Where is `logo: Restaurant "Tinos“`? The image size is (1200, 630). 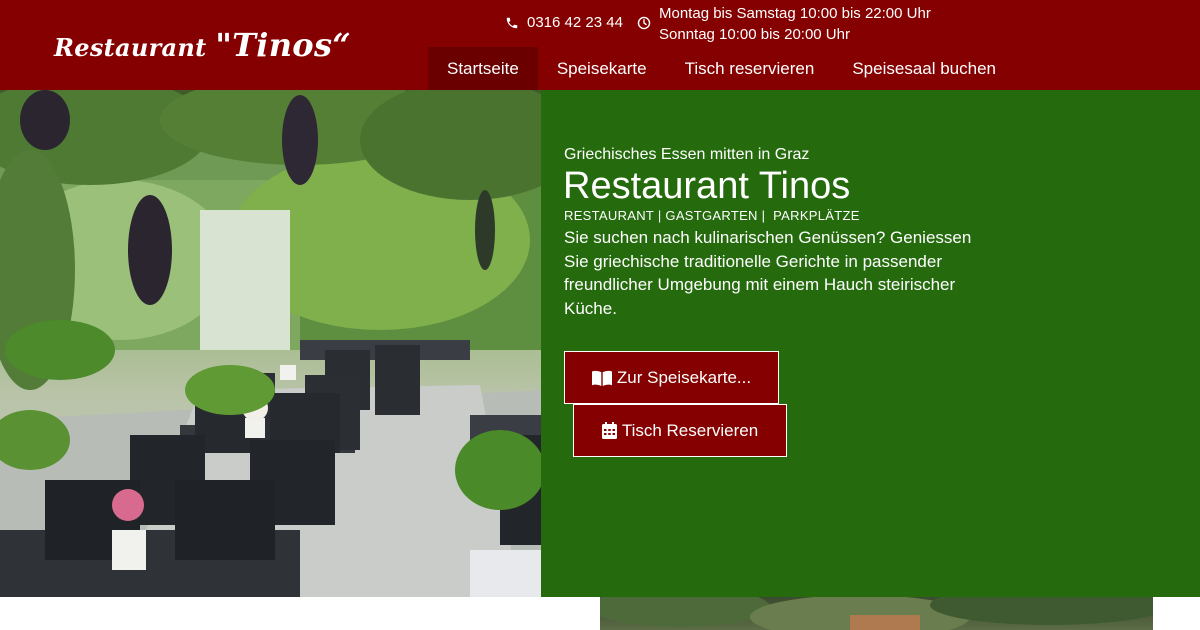
logo: Restaurant "Tinos“ is located at coordinates (202, 45).